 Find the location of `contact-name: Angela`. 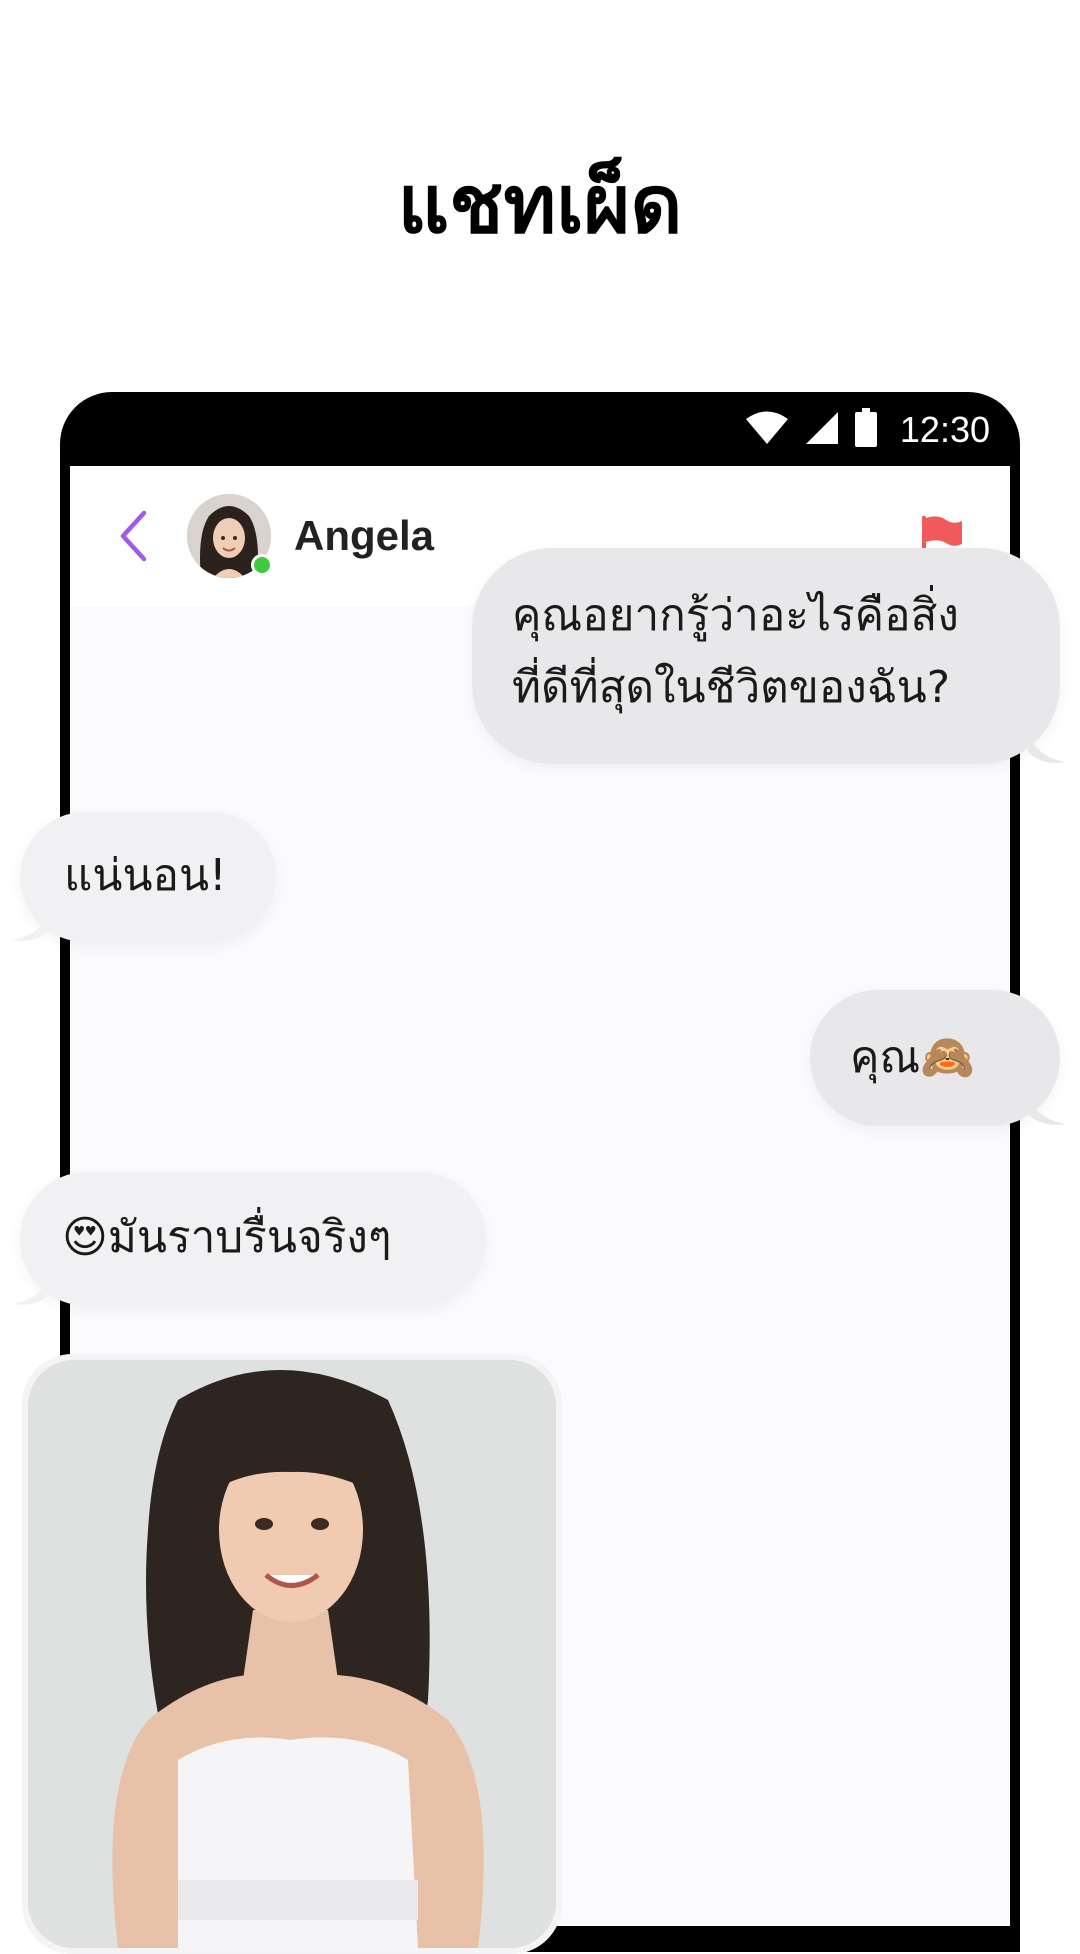

contact-name: Angela is located at coordinates (364, 535).